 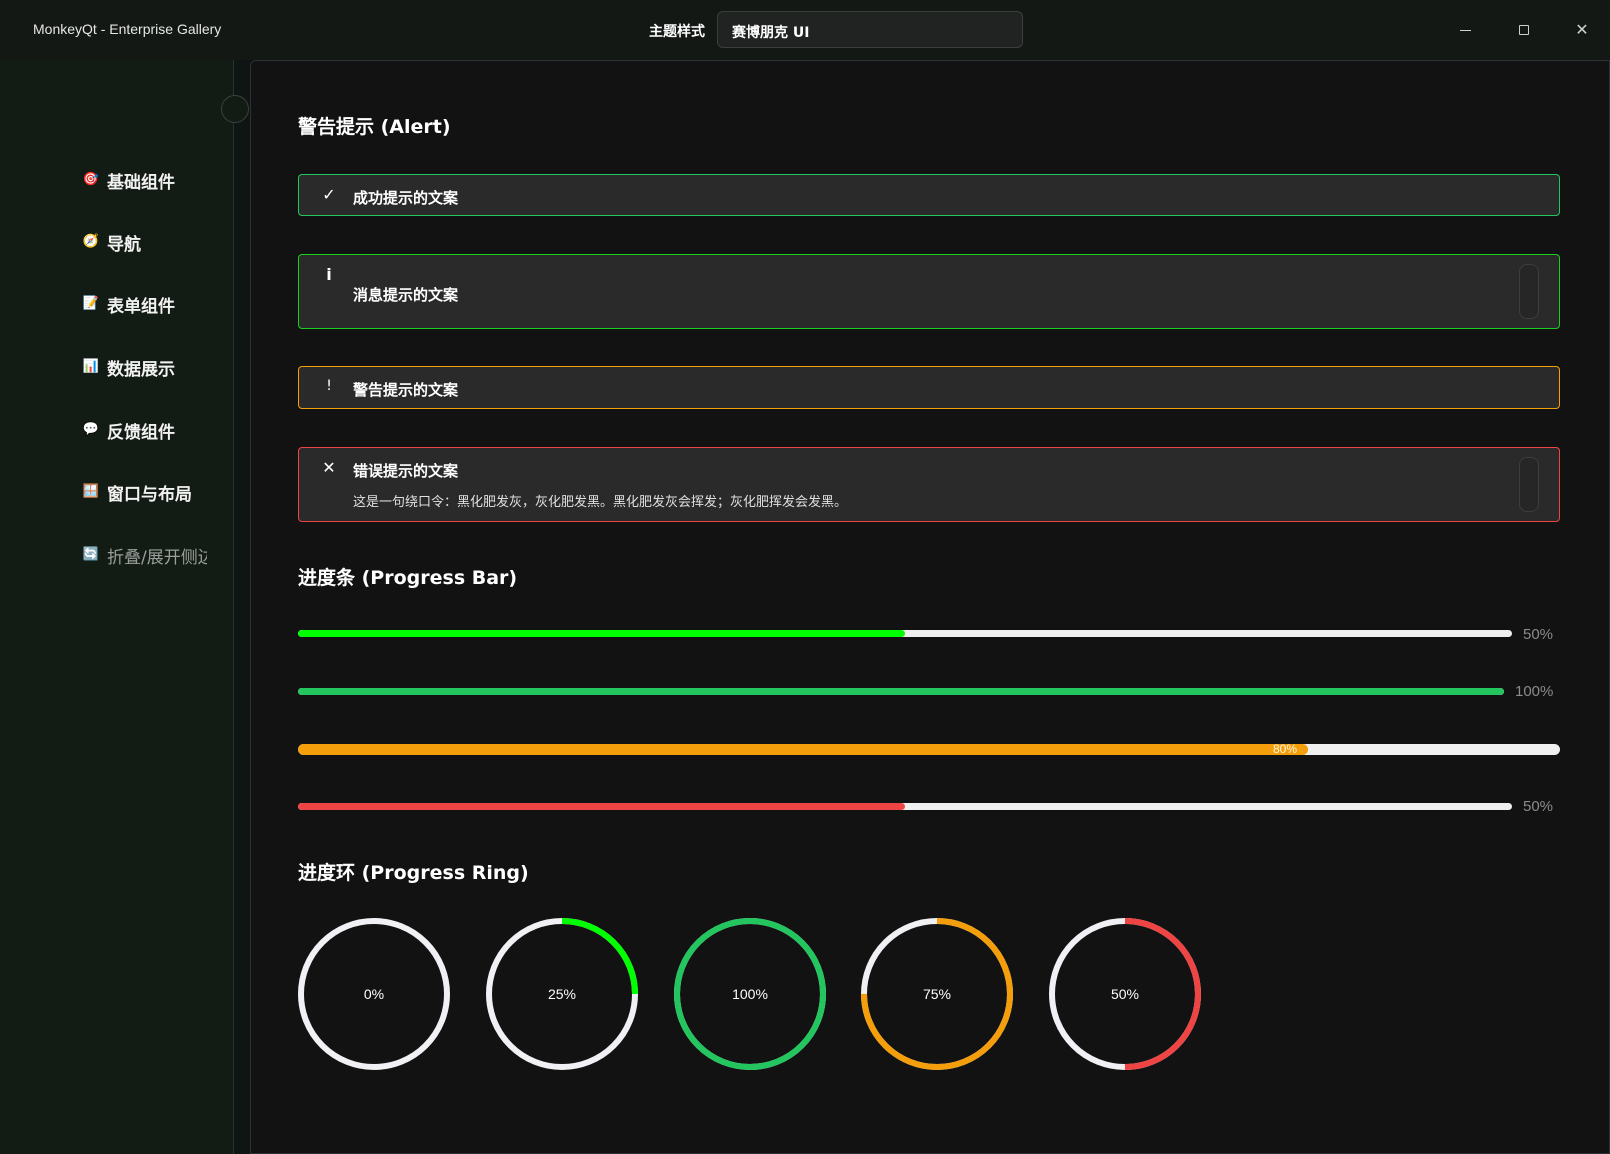 I want to click on compass-icon: 🧭, so click(x=91, y=241).